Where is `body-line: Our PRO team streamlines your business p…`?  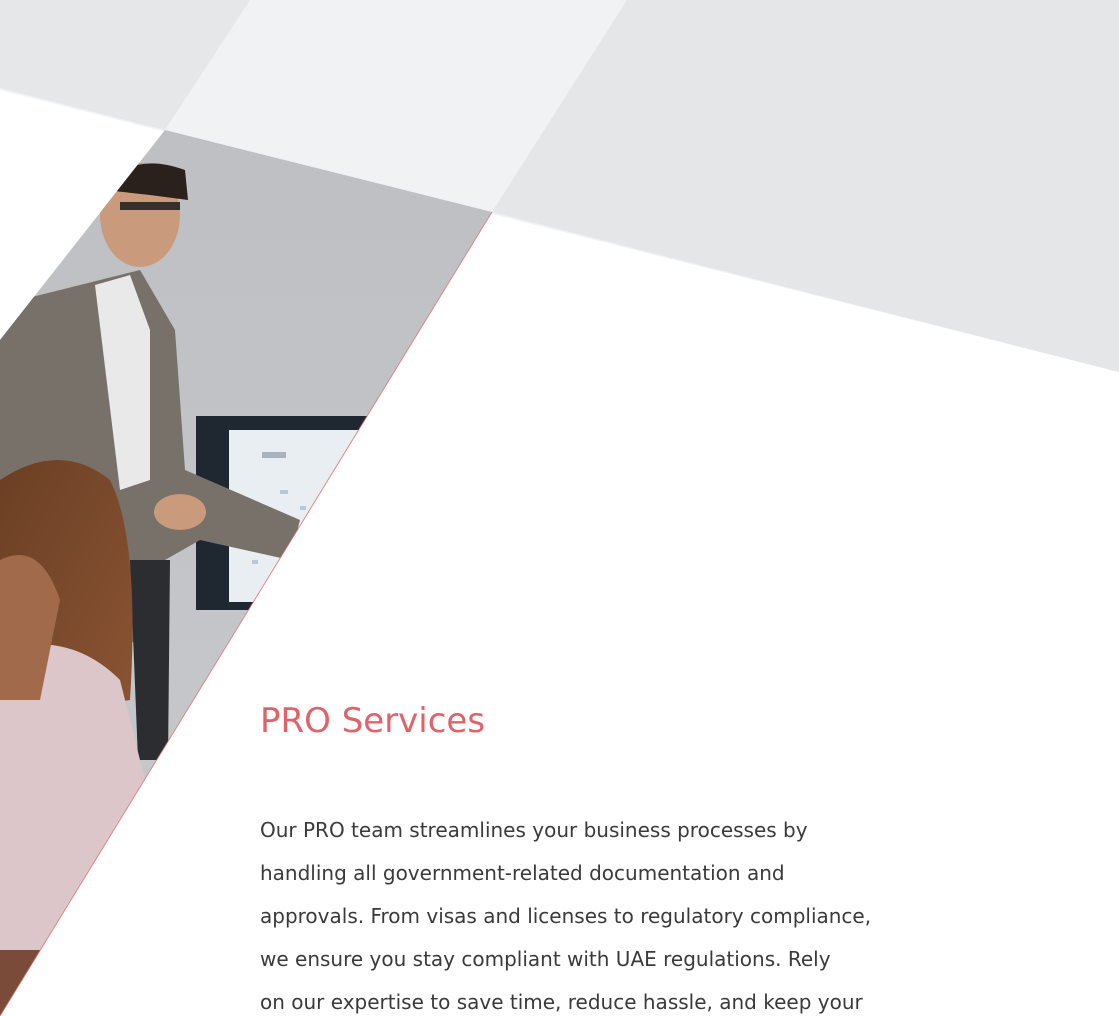 body-line: Our PRO team streamlines your business p… is located at coordinates (534, 830).